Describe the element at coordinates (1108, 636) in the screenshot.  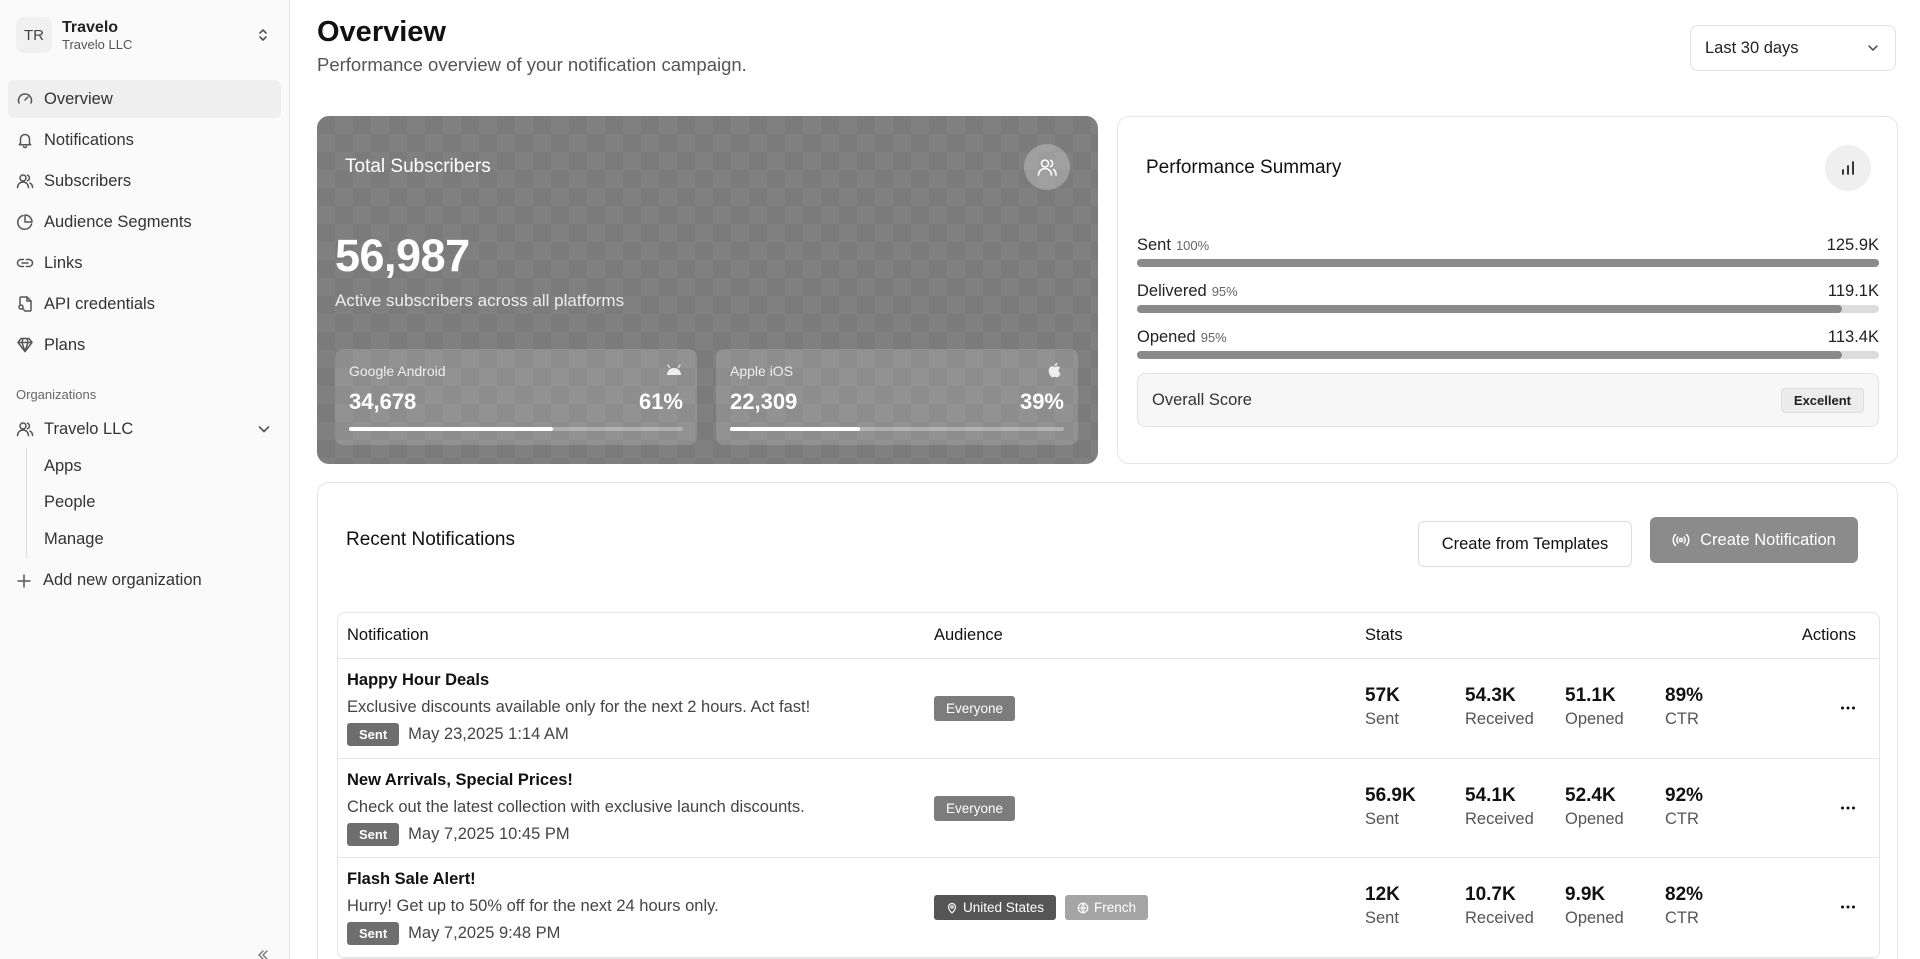
I see `table-header: Notification Audience Stats Actions` at that location.